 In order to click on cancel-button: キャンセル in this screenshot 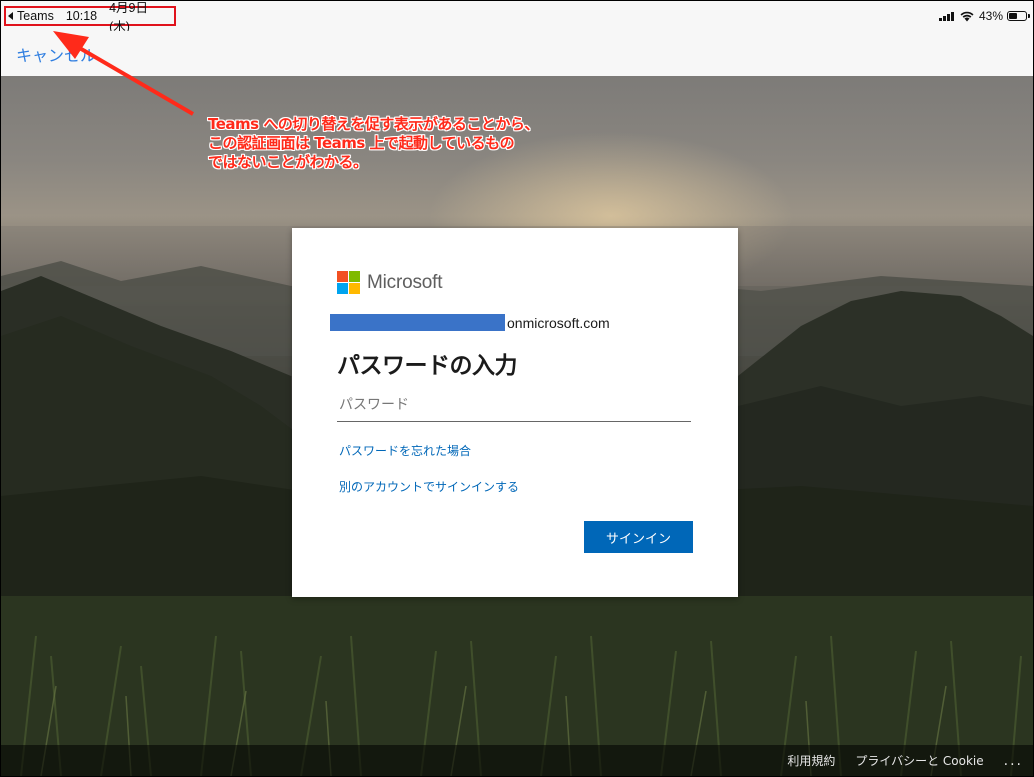, I will do `click(56, 54)`.